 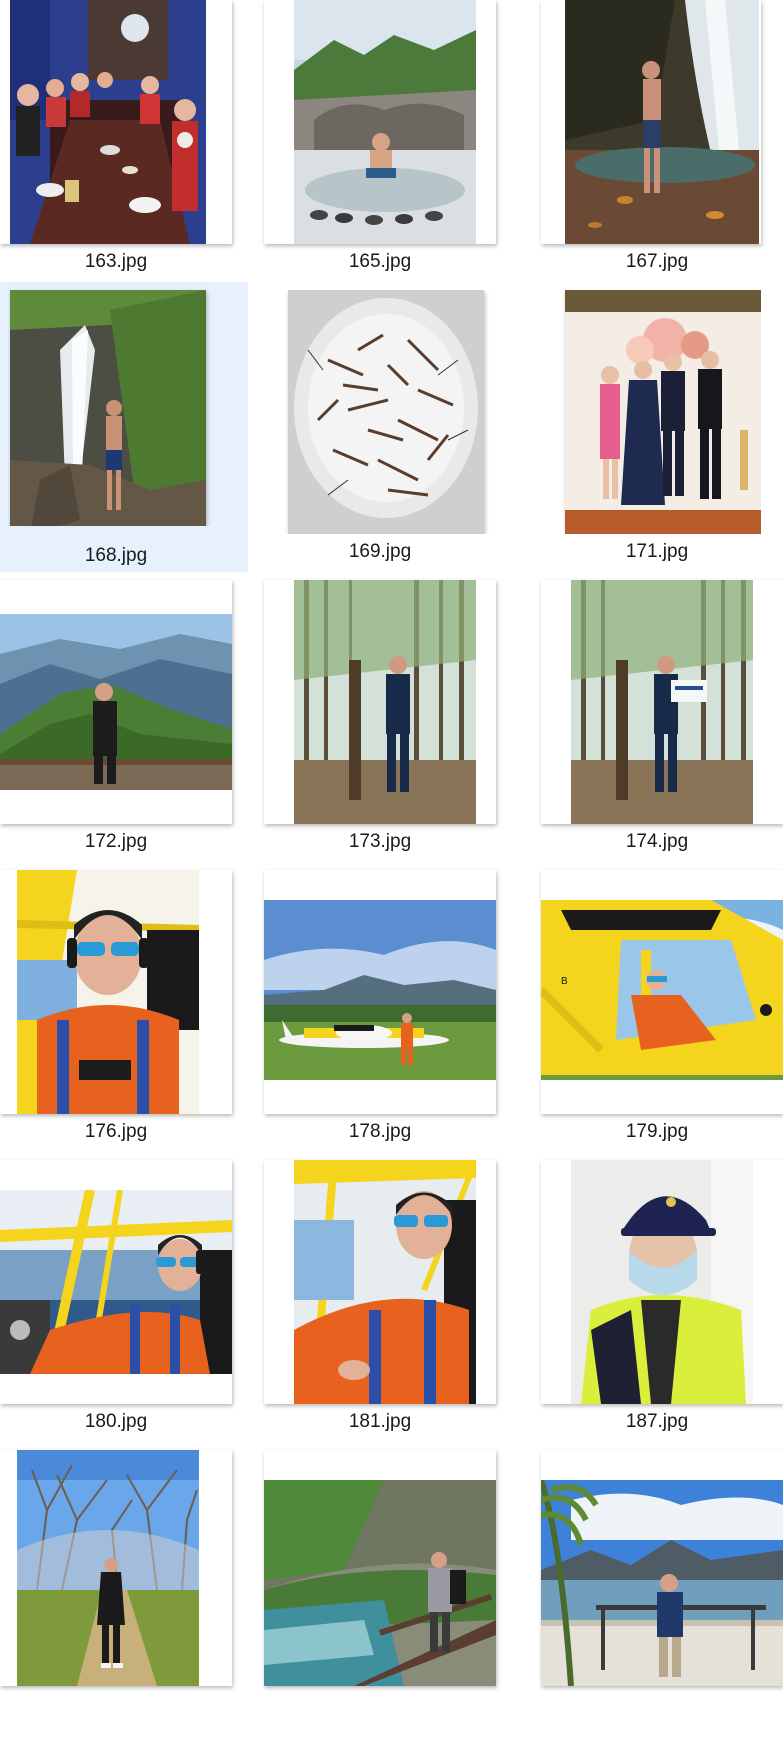 I want to click on file-item-163: 163.jpg, so click(x=124, y=145).